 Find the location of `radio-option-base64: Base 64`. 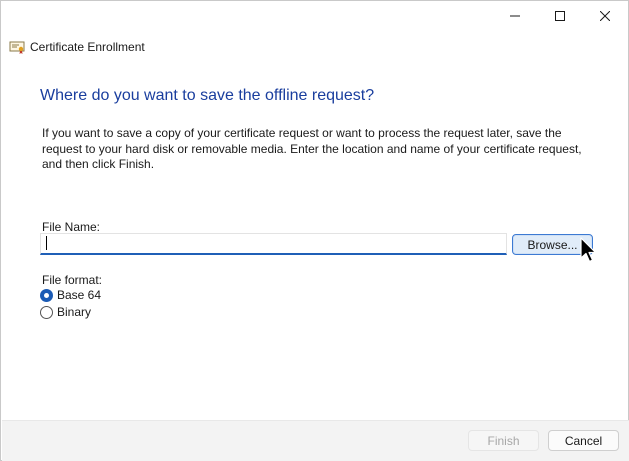

radio-option-base64: Base 64 is located at coordinates (70, 295).